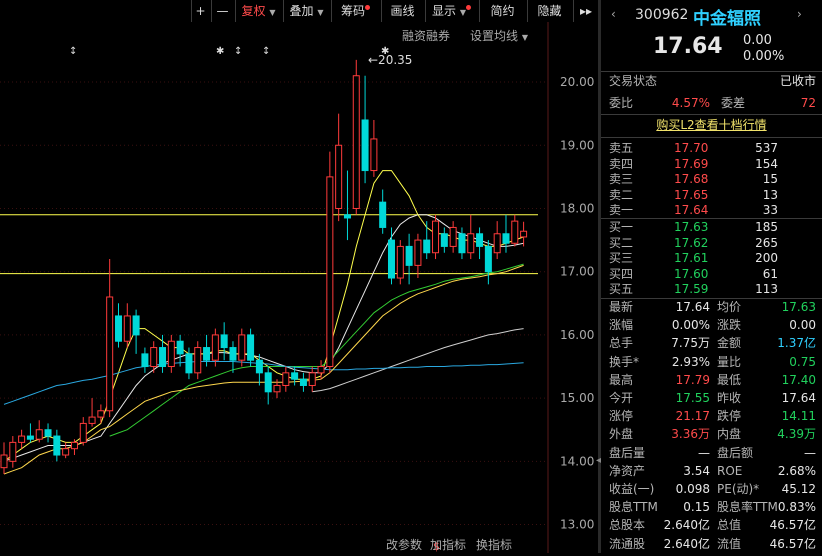 This screenshot has height=556, width=822. Describe the element at coordinates (621, 398) in the screenshot. I see `stat-label: 今开` at that location.